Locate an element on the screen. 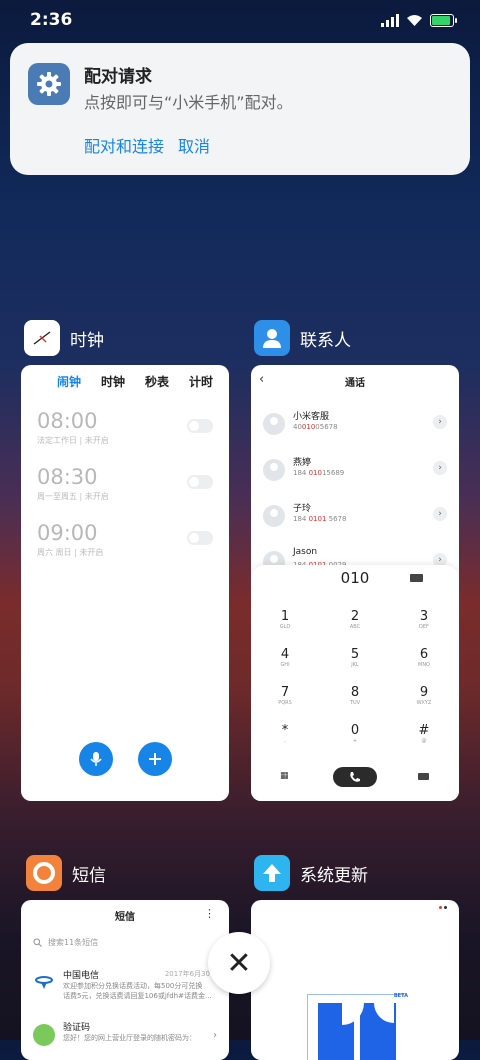  close-icon: ✕ is located at coordinates (239, 963).